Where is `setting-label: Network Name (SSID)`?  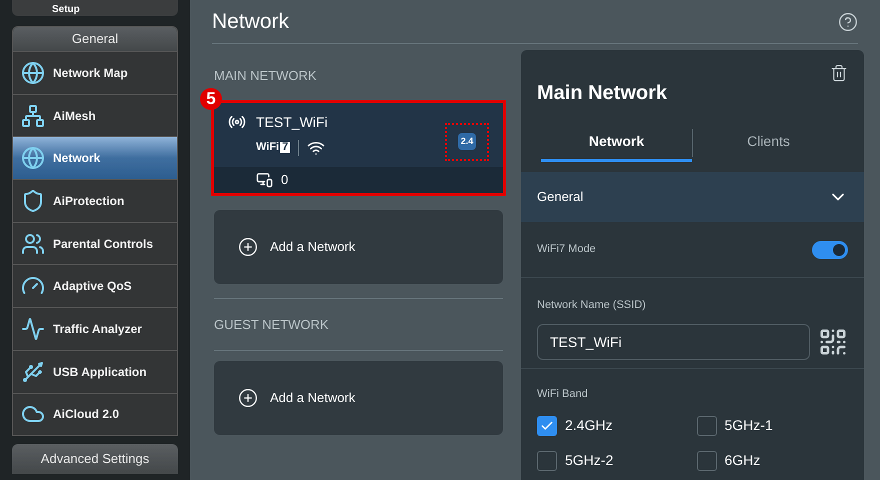 setting-label: Network Name (SSID) is located at coordinates (591, 305).